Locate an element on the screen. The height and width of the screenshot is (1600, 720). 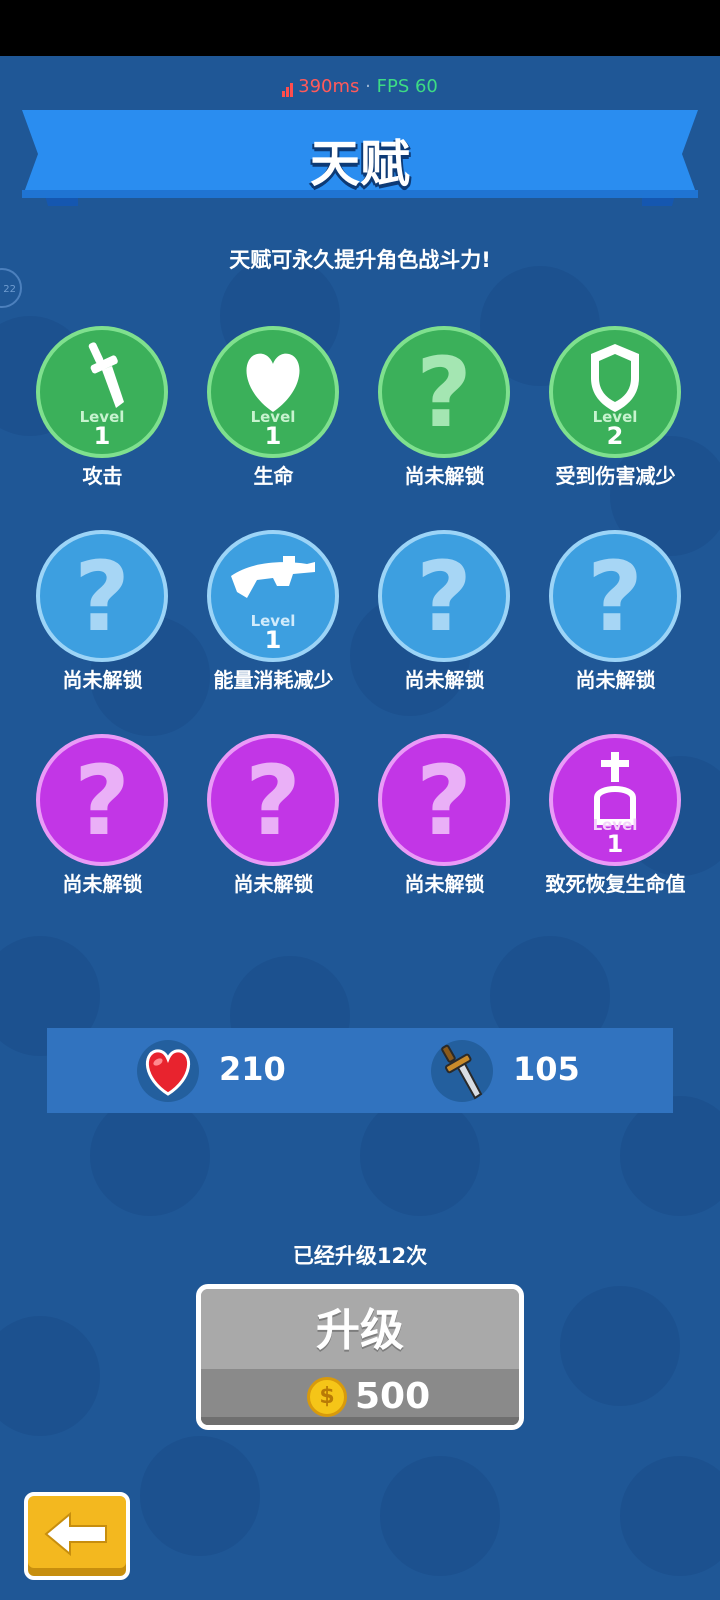
back-button is located at coordinates (77, 1536).